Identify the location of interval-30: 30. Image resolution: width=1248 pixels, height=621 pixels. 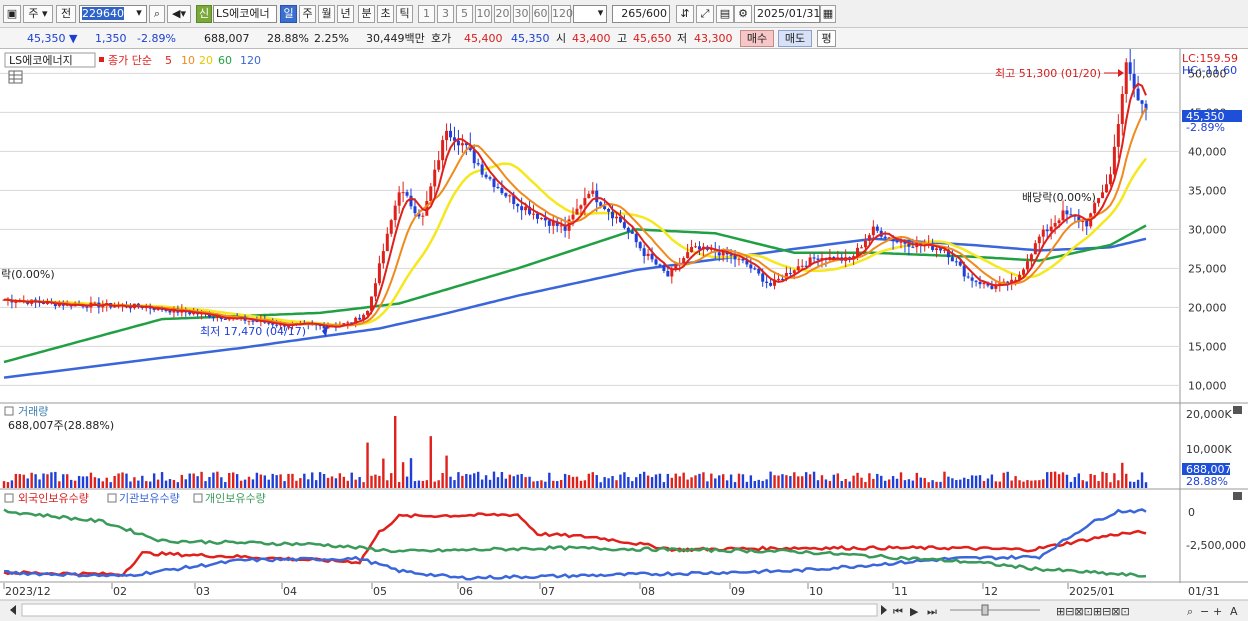
(521, 14).